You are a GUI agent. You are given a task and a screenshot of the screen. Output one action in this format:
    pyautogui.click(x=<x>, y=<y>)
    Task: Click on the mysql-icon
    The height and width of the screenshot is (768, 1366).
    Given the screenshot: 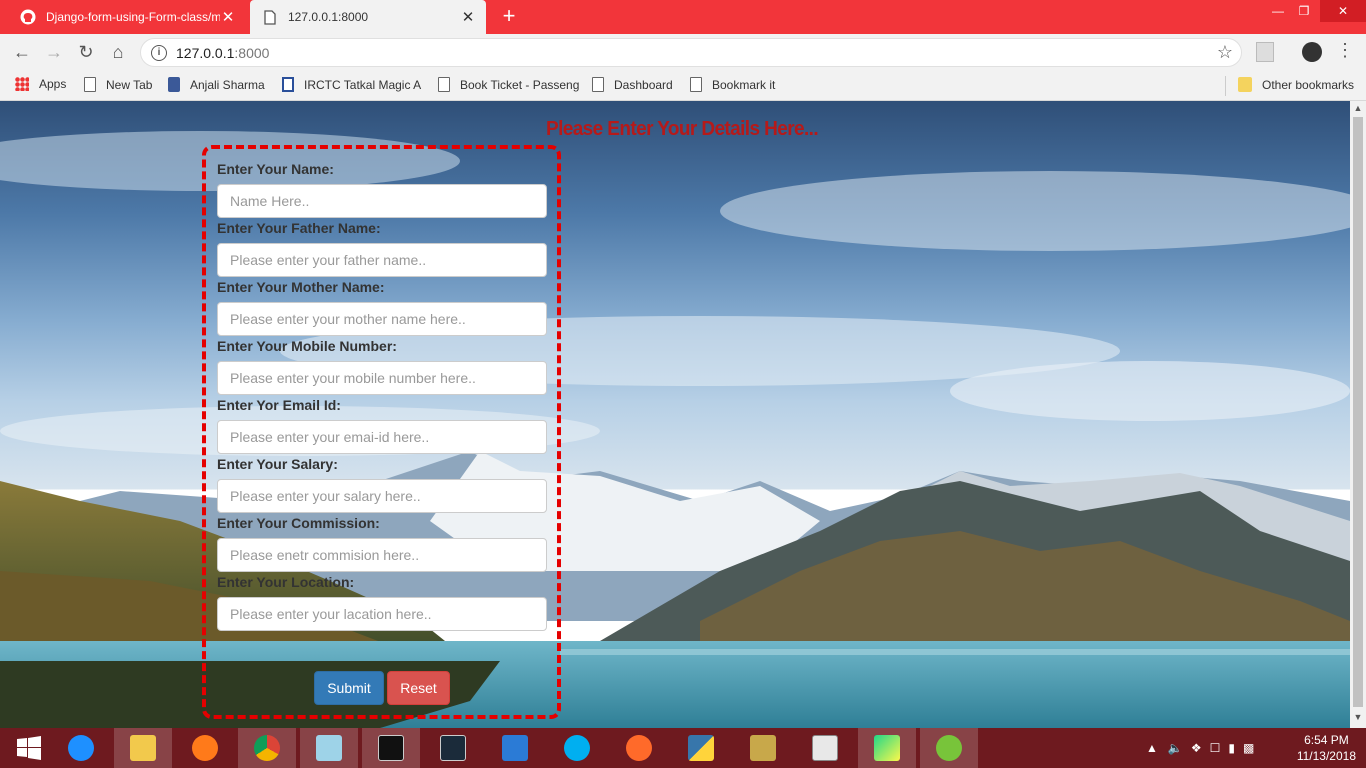 What is the action you would take?
    pyautogui.click(x=453, y=748)
    